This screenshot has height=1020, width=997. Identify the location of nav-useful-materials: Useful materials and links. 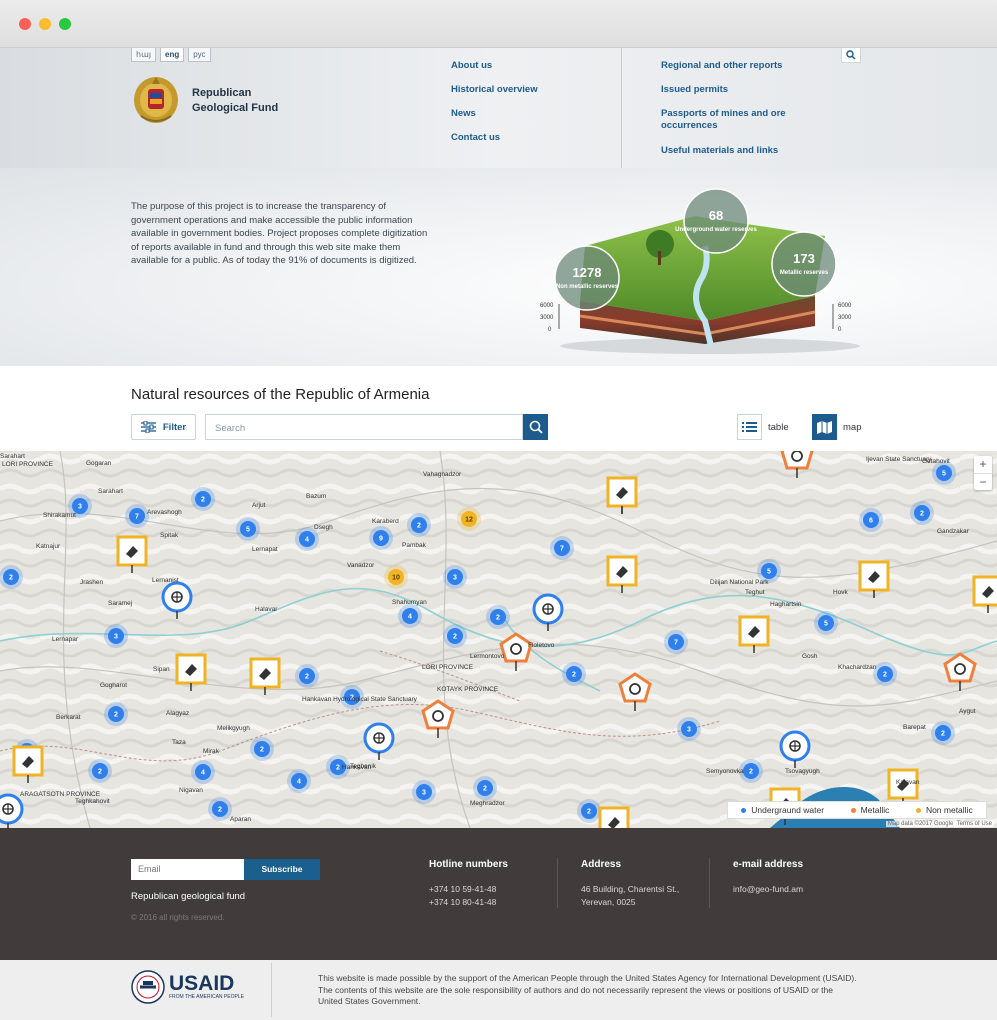
(723, 157).